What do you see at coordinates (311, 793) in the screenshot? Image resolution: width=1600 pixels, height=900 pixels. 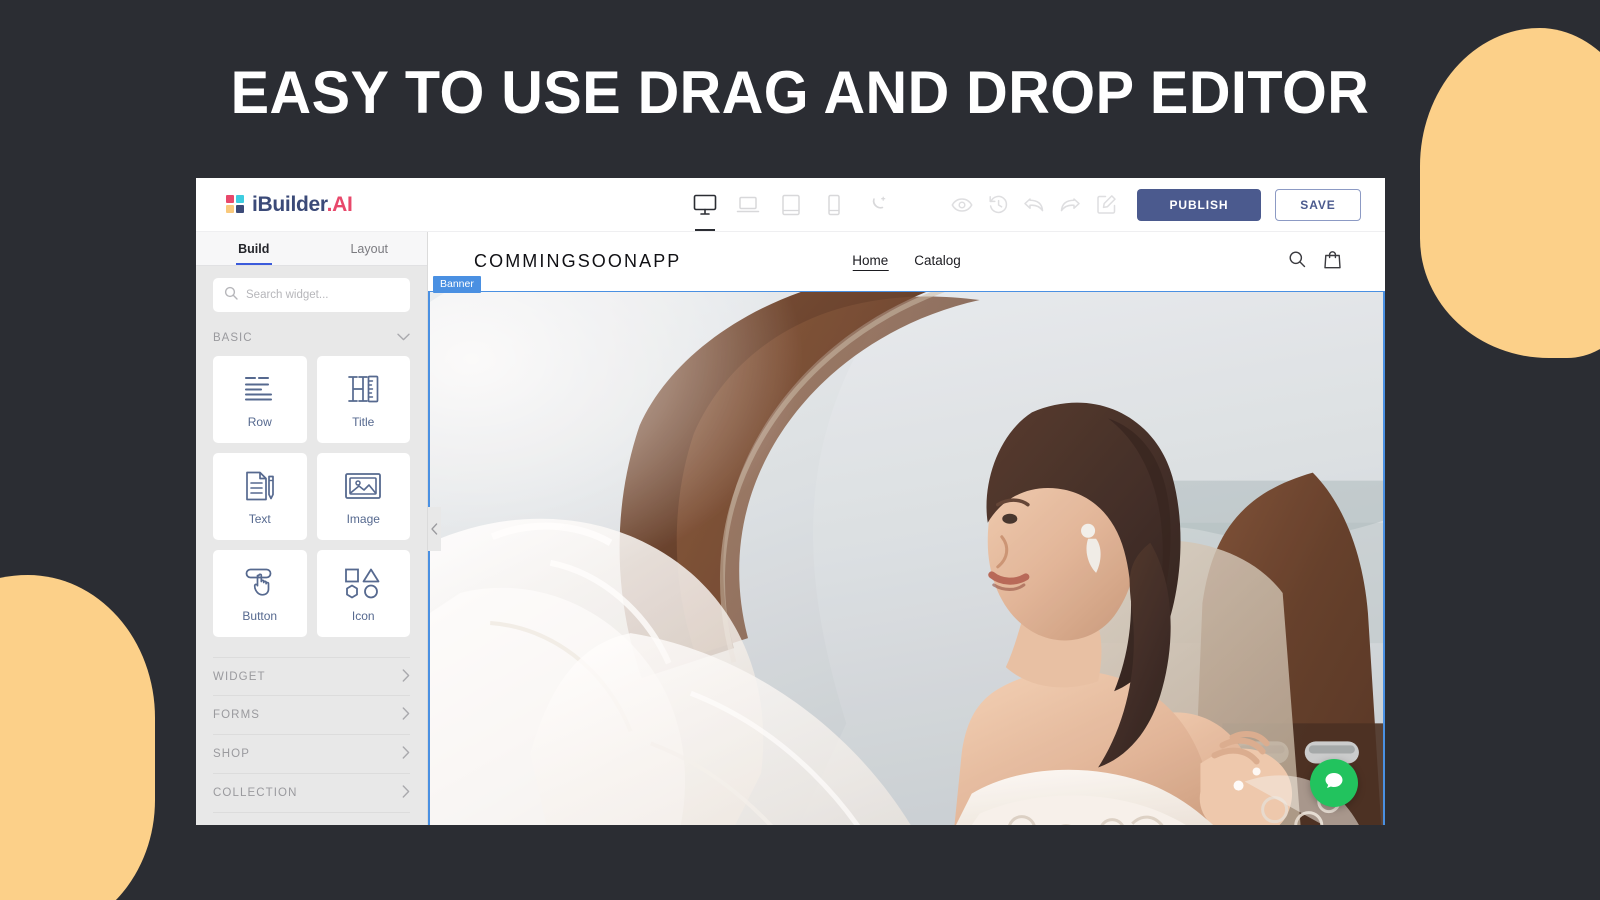 I see `sidebar-section-collection: COLLECTION` at bounding box center [311, 793].